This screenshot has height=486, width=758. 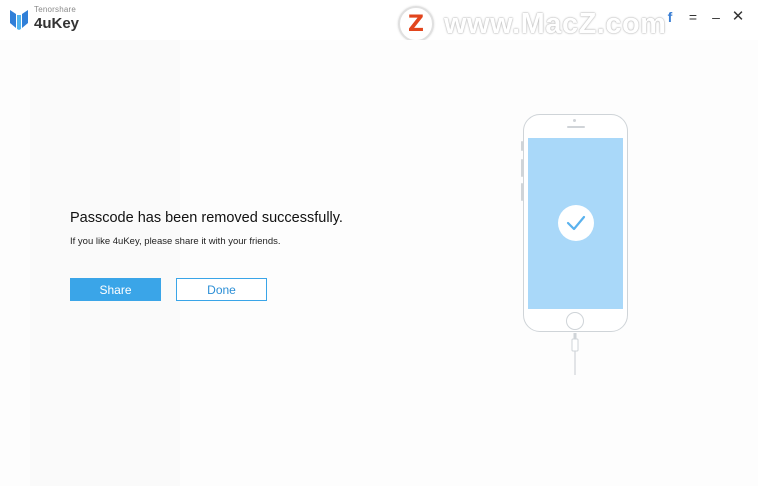 I want to click on phone-home-button, so click(x=575, y=321).